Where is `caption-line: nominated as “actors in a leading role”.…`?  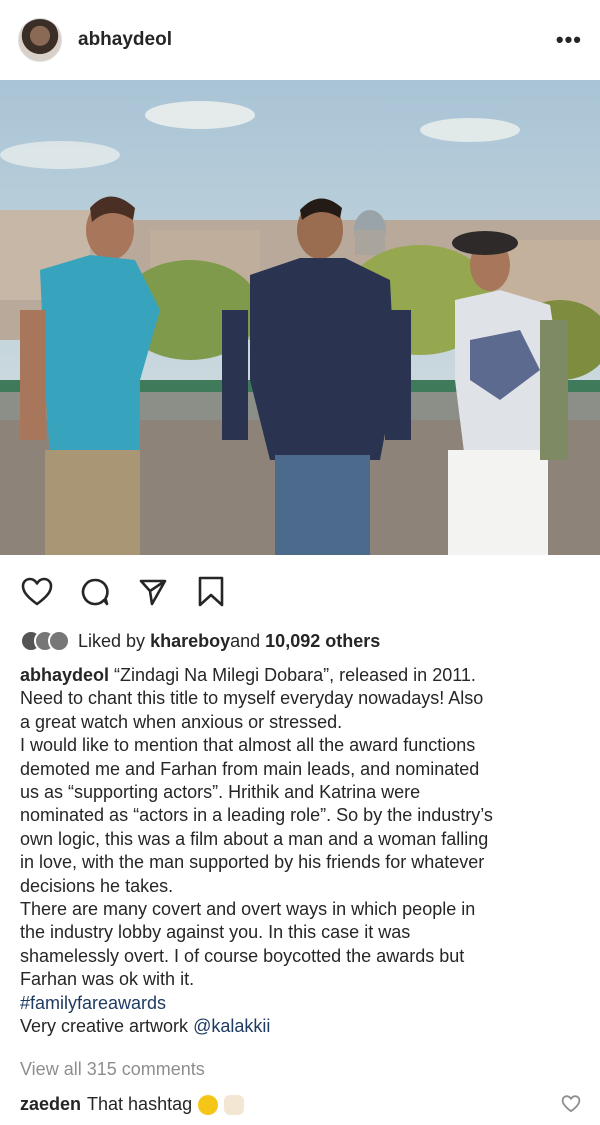 caption-line: nominated as “actors in a leading role”.… is located at coordinates (256, 815).